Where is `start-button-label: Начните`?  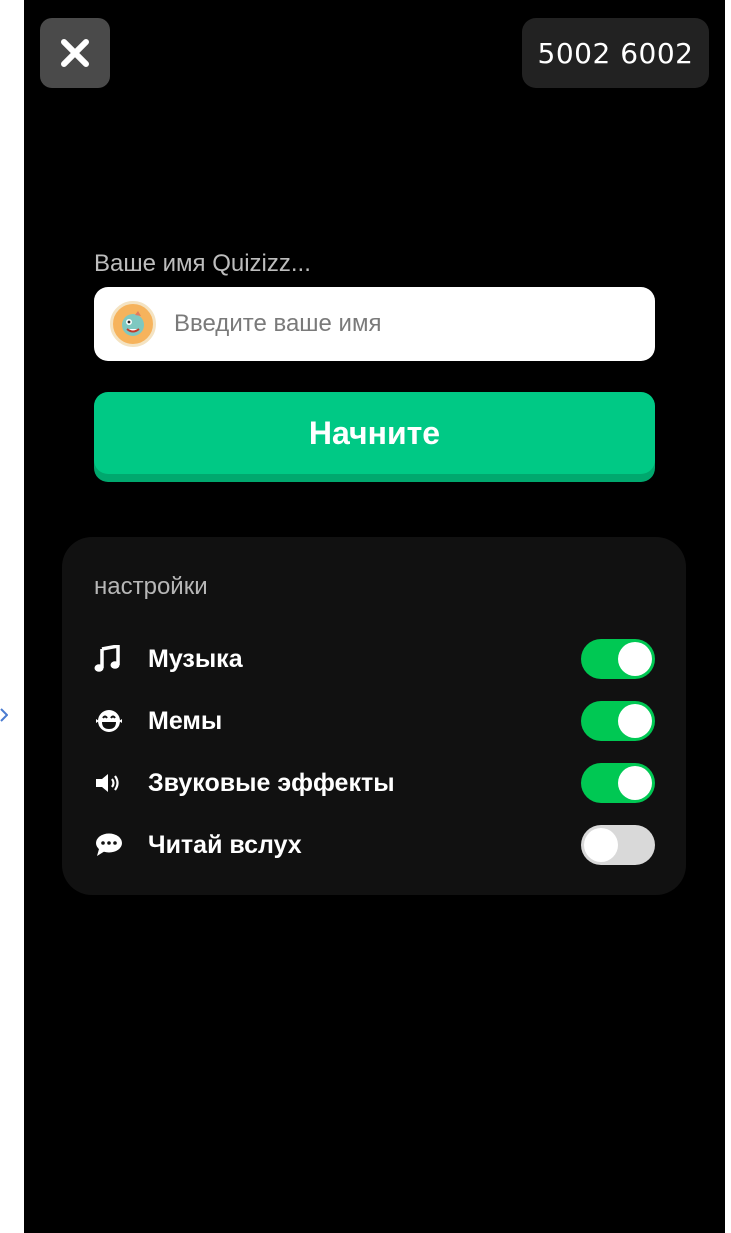 start-button-label: Начните is located at coordinates (374, 432).